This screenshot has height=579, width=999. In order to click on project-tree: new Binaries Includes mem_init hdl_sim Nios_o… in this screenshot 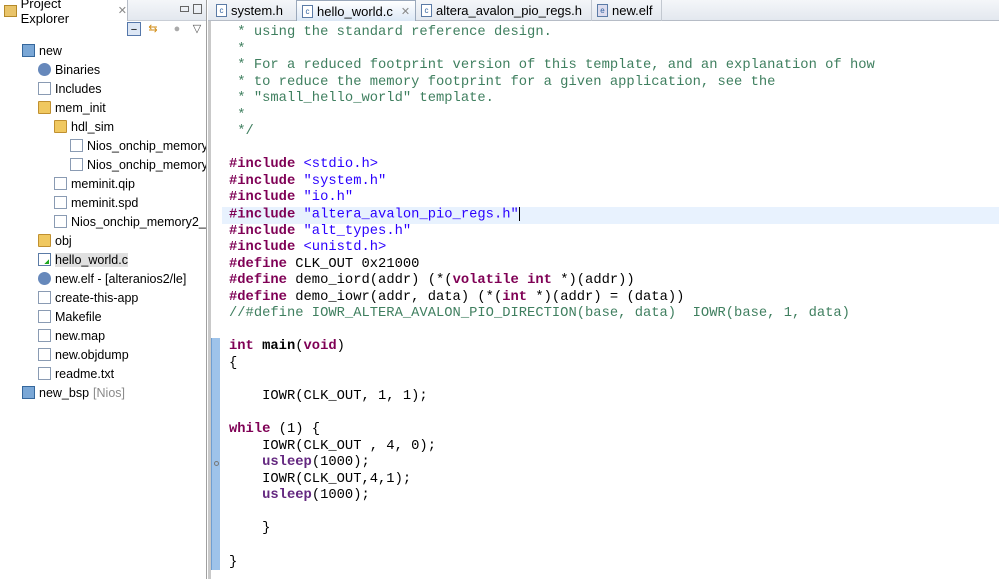, I will do `click(103, 221)`.